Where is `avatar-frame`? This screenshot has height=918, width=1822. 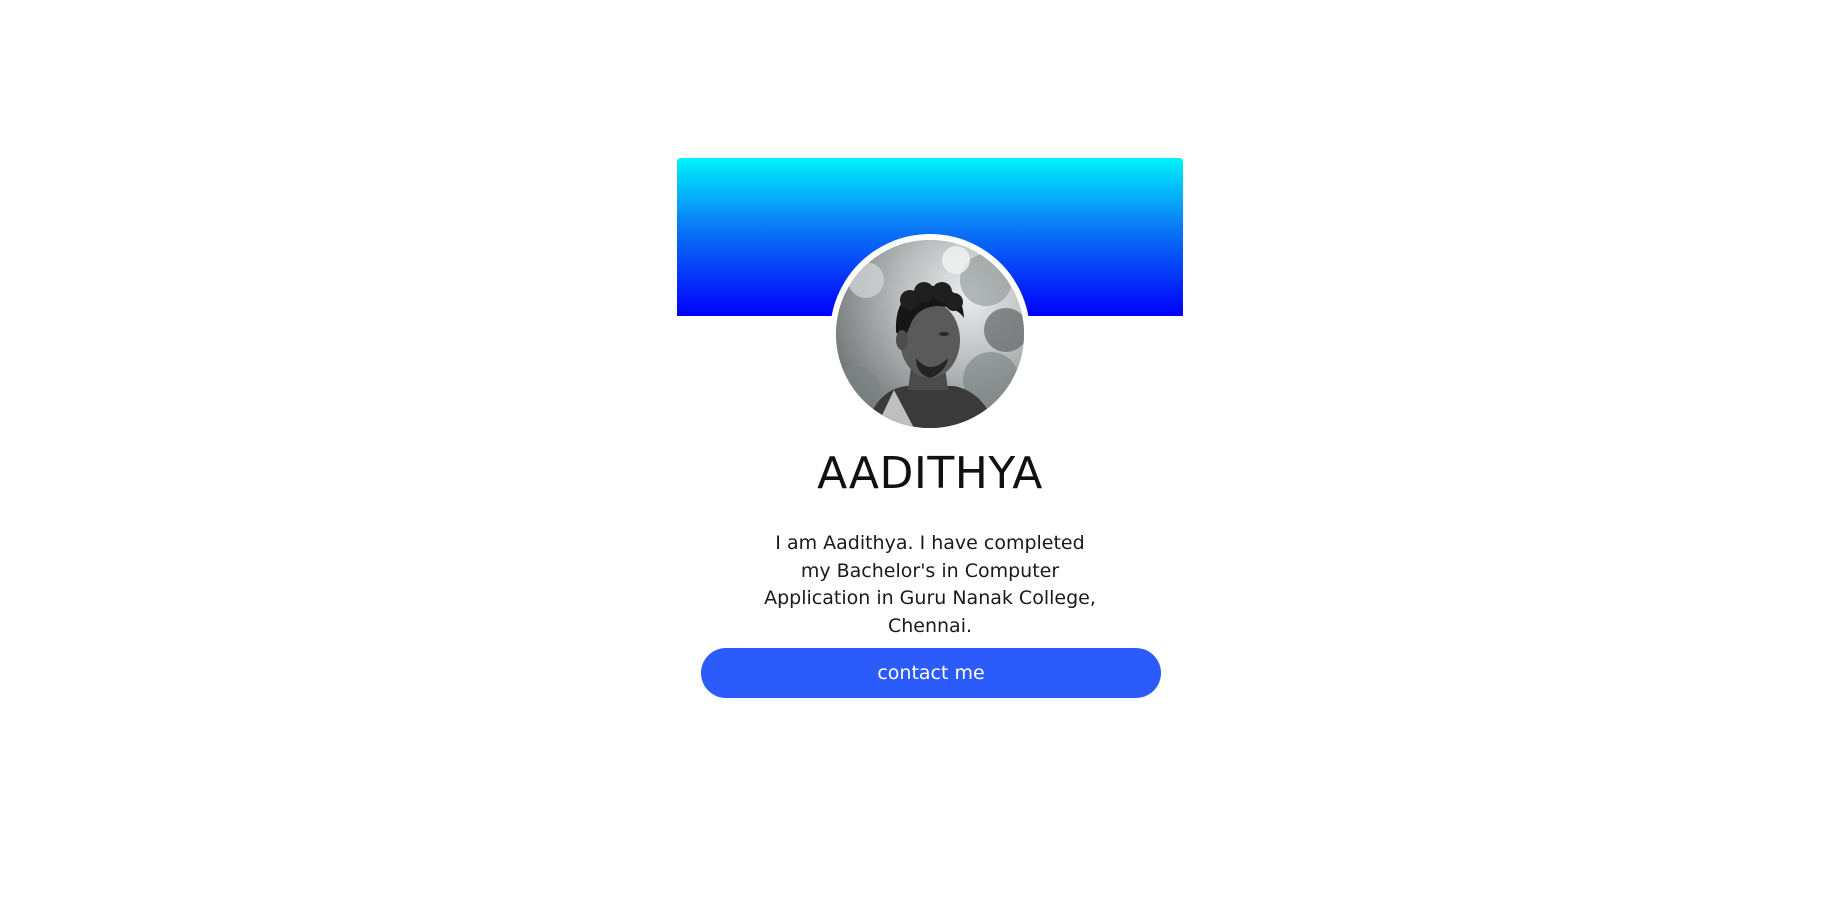 avatar-frame is located at coordinates (930, 334).